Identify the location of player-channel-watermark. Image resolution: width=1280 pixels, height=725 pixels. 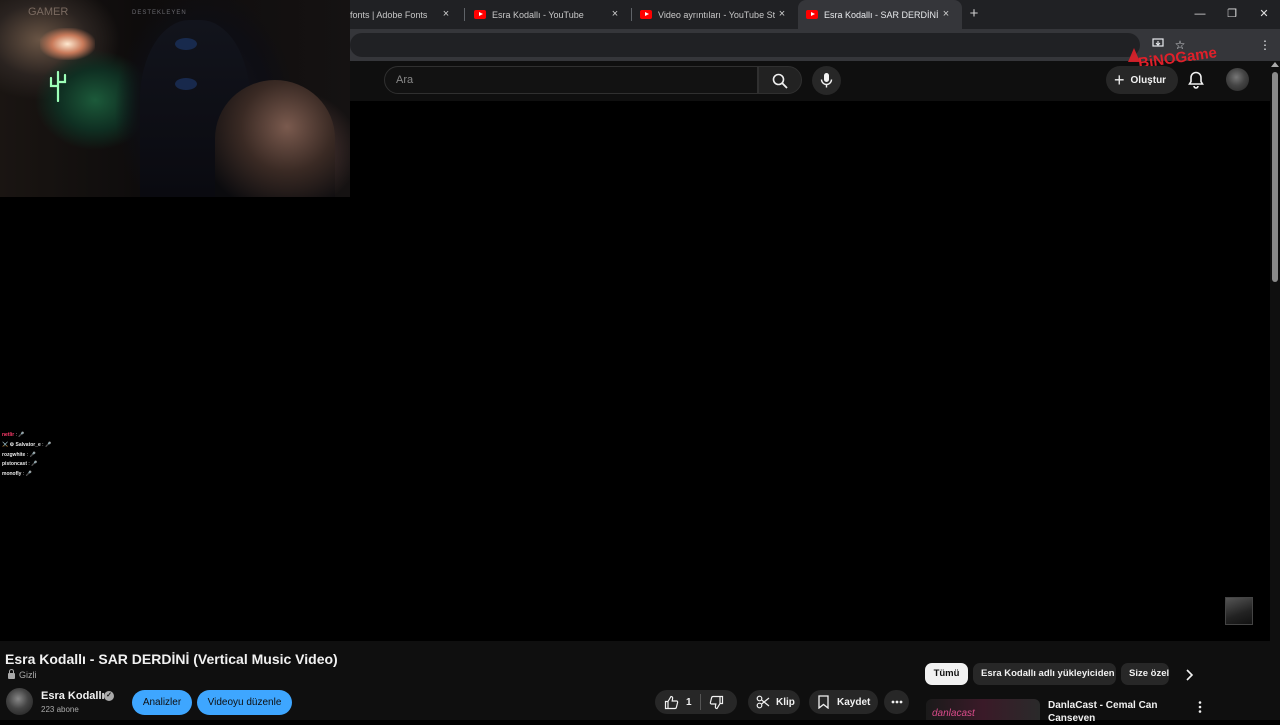
(1239, 611).